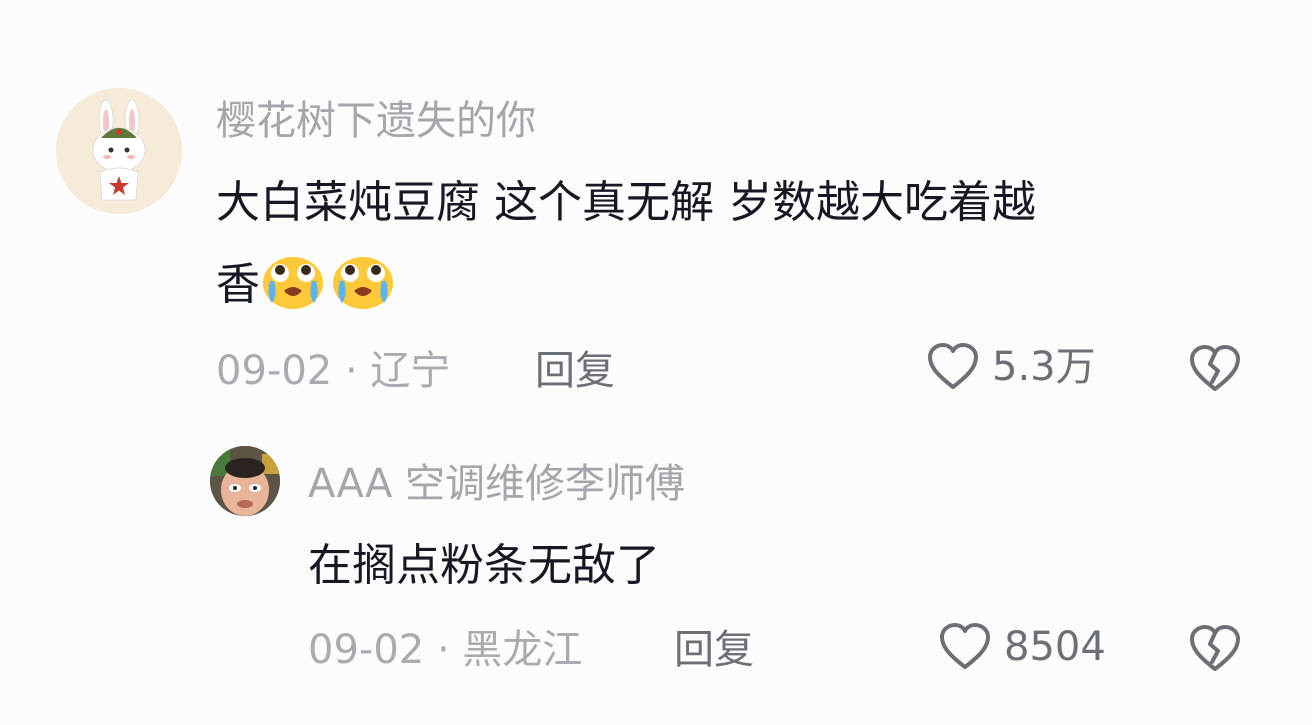  What do you see at coordinates (376, 121) in the screenshot?
I see `username: 樱花树下遗失的你` at bounding box center [376, 121].